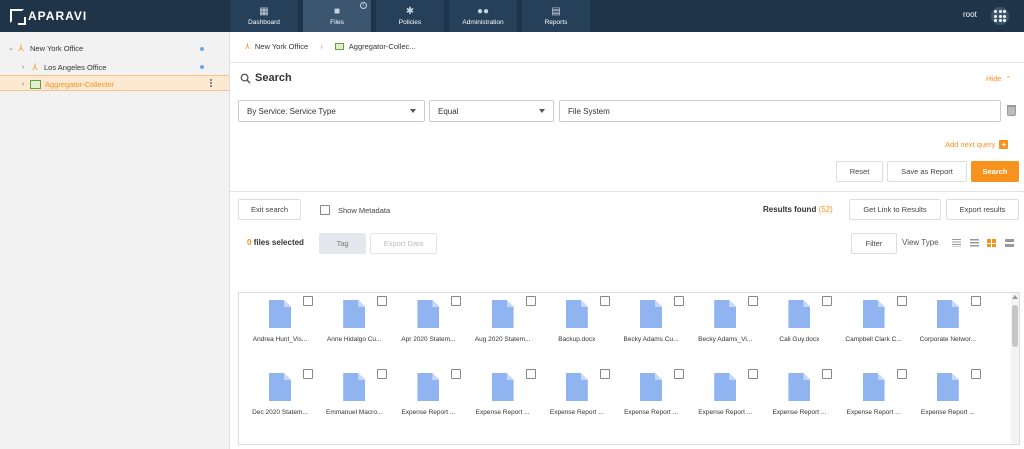 This screenshot has height=449, width=1024. Describe the element at coordinates (956, 243) in the screenshot. I see `compact-list-icon` at that location.